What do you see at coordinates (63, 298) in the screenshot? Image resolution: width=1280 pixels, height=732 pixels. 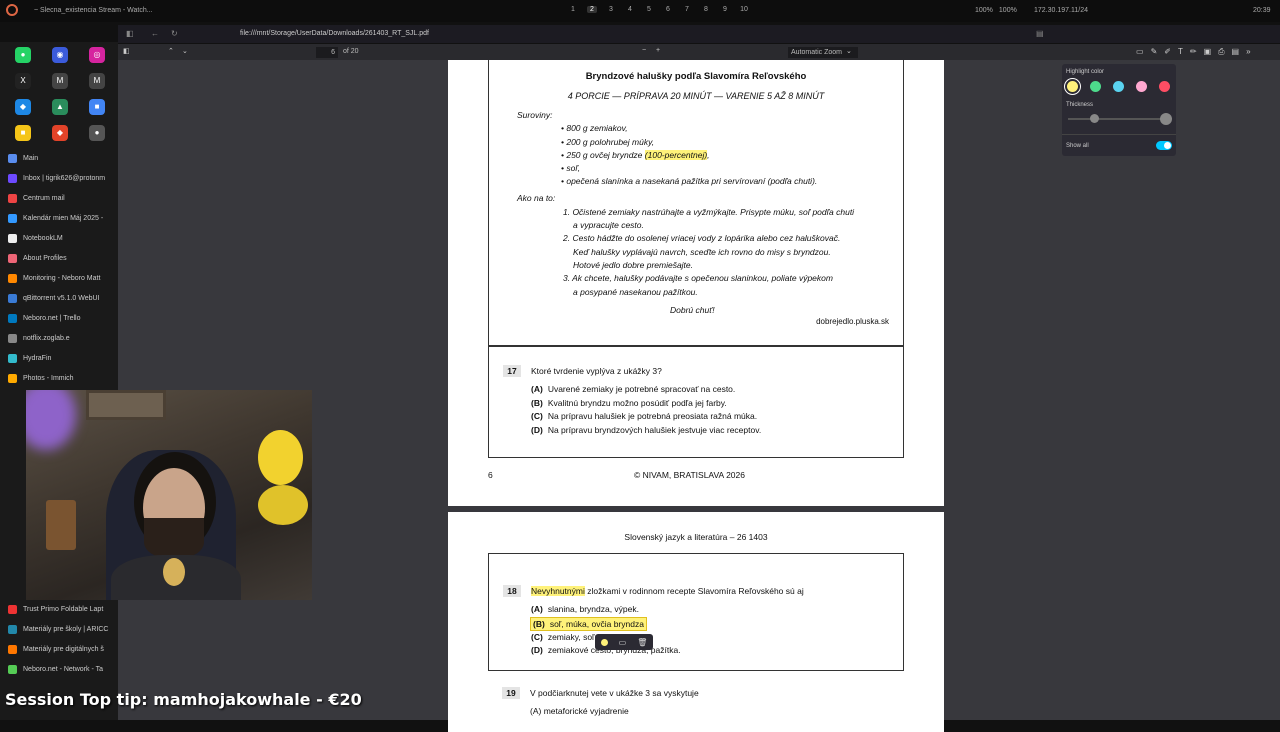 I see `sidebar-item: qBittorrent v5.1.0 WebUI` at bounding box center [63, 298].